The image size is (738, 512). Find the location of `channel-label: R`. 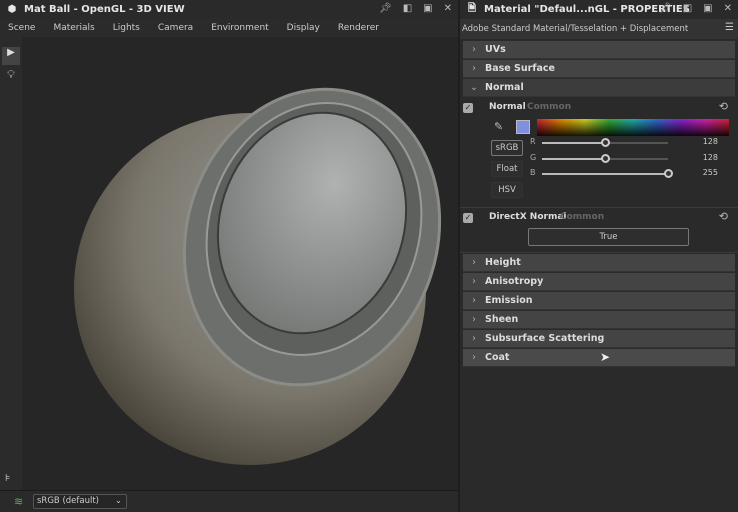

channel-label: R is located at coordinates (533, 141).